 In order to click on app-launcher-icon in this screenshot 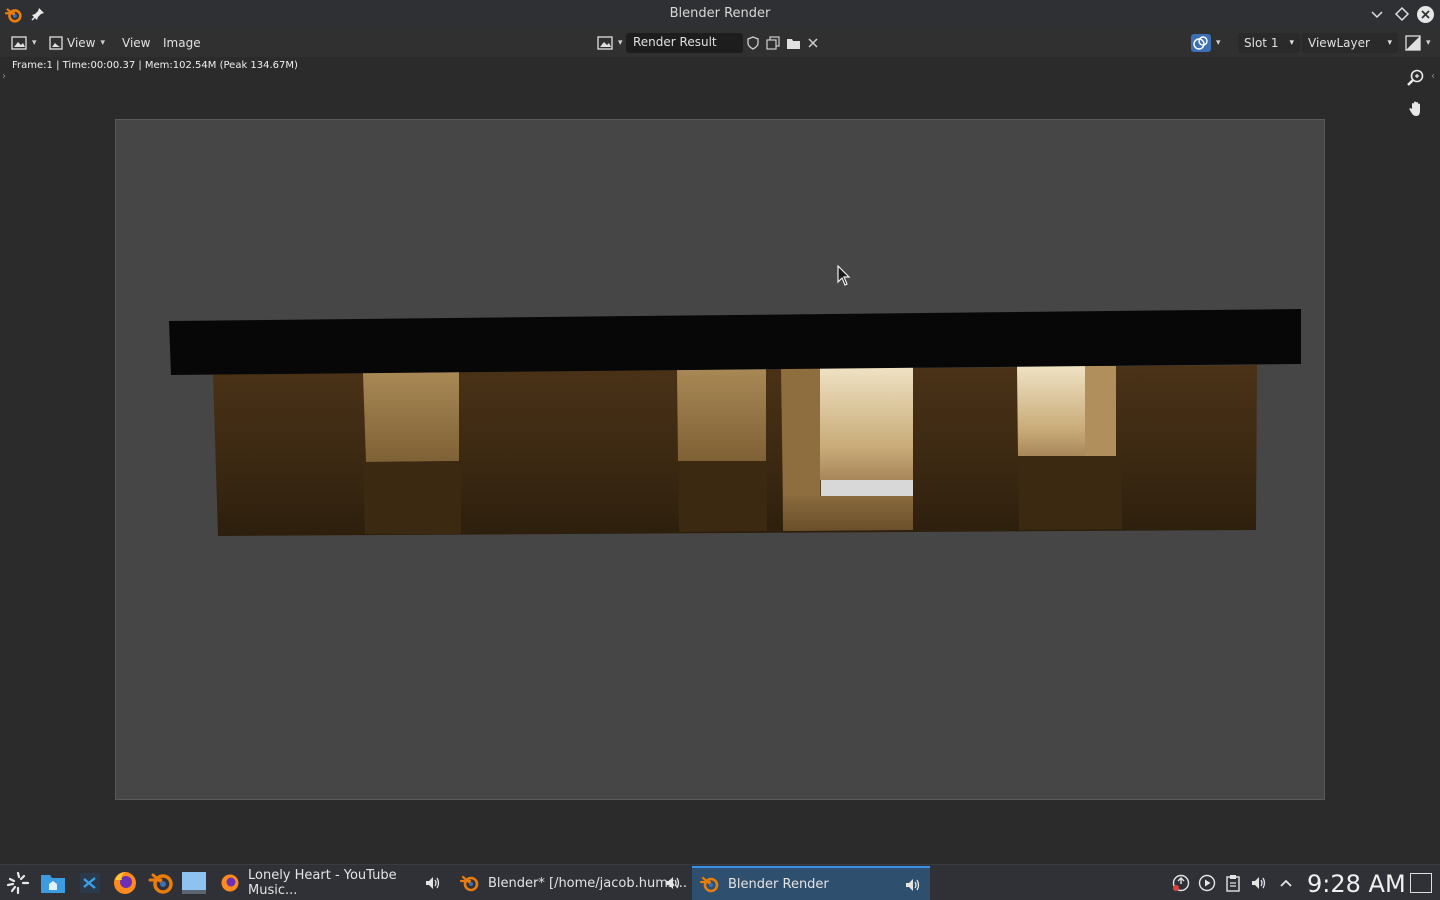, I will do `click(18, 883)`.